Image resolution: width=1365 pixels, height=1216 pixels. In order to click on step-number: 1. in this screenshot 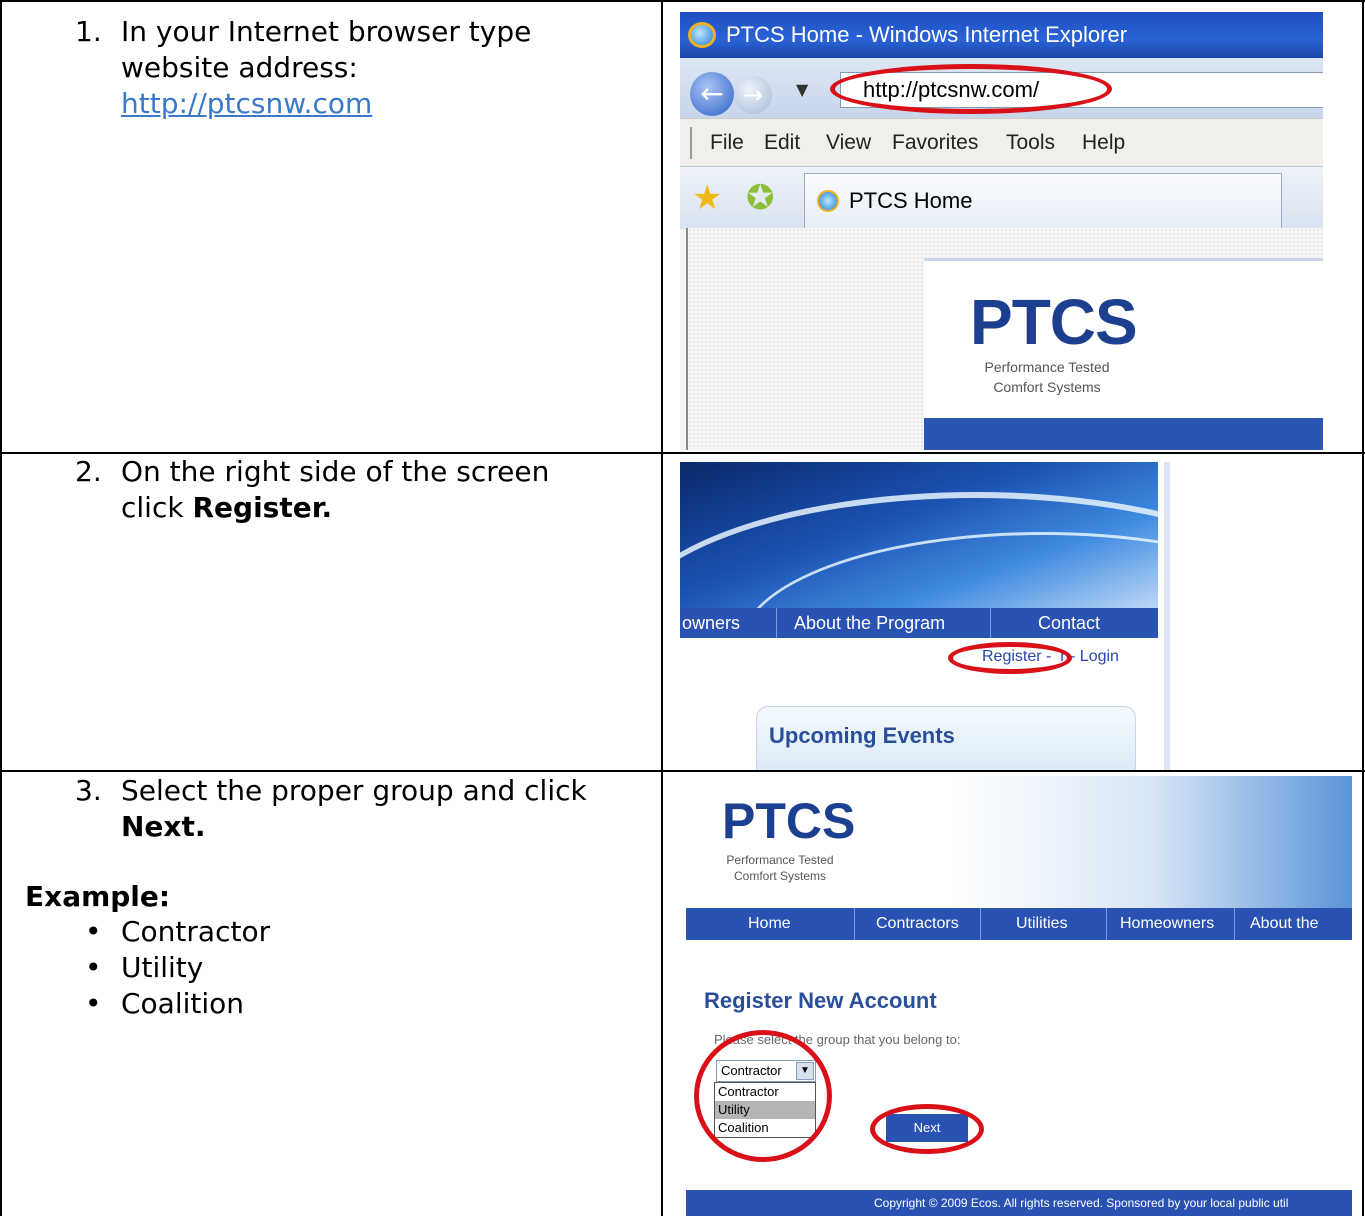, I will do `click(88, 31)`.